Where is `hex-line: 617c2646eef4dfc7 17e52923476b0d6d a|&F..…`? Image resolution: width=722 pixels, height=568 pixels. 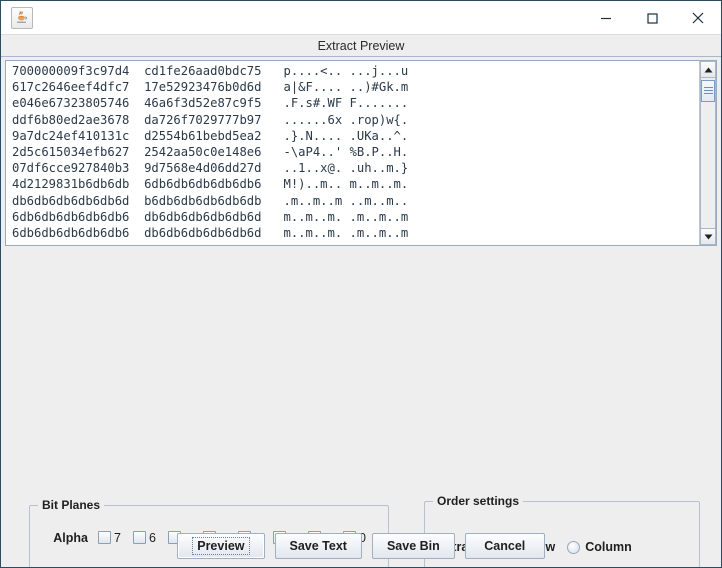
hex-line: 617c2646eef4dfc7 17e52923476b0d6d a|&F..… is located at coordinates (210, 87).